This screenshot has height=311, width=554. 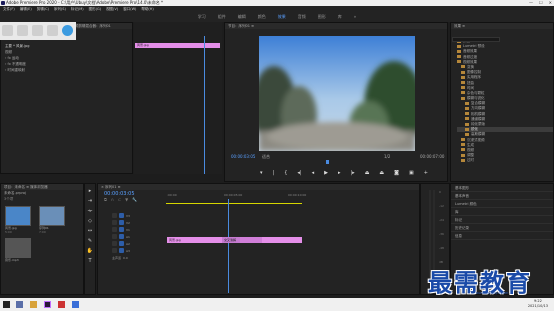 What do you see at coordinates (261, 173) in the screenshot?
I see `mark-in-icon: ▾` at bounding box center [261, 173].